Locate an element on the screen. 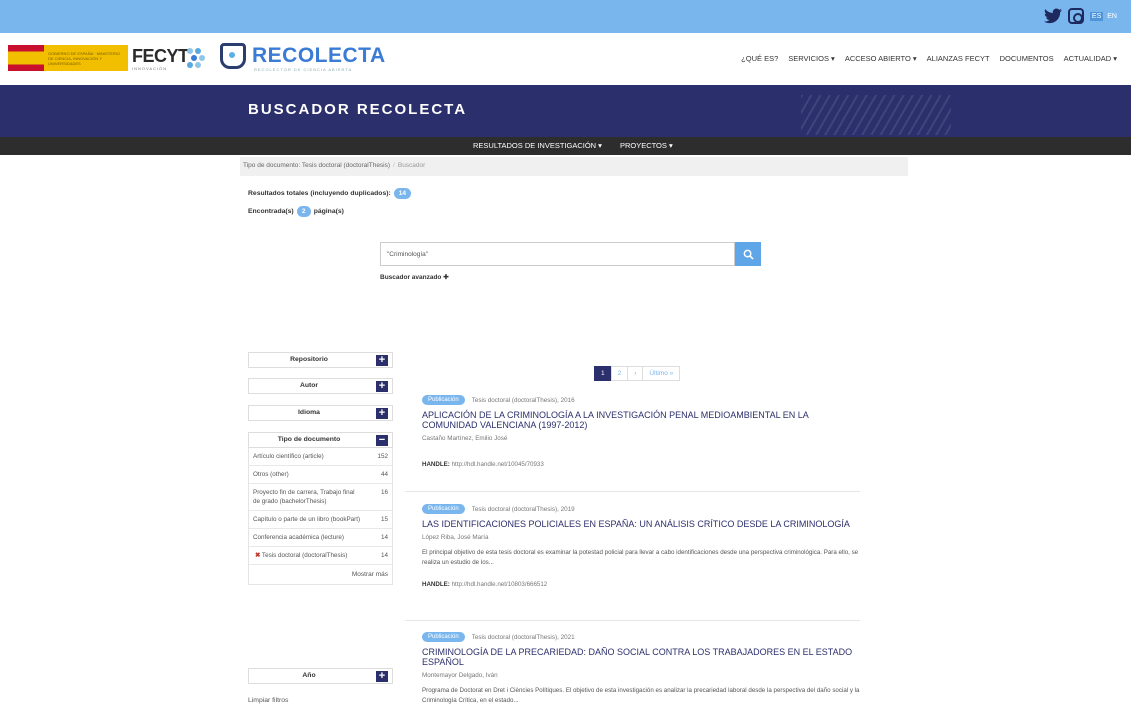 Image resolution: width=1131 pixels, height=710 pixels. facet-autor: Autor + is located at coordinates (320, 386).